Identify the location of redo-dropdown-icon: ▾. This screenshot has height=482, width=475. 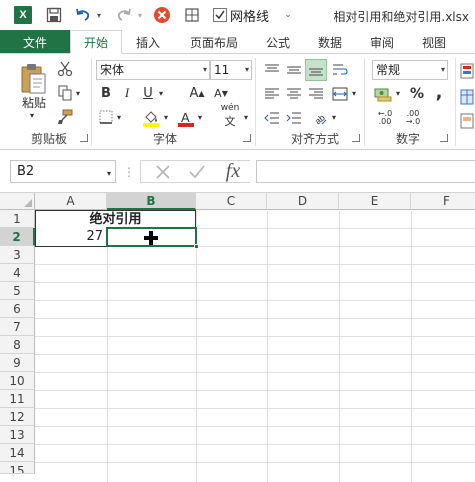
(140, 15).